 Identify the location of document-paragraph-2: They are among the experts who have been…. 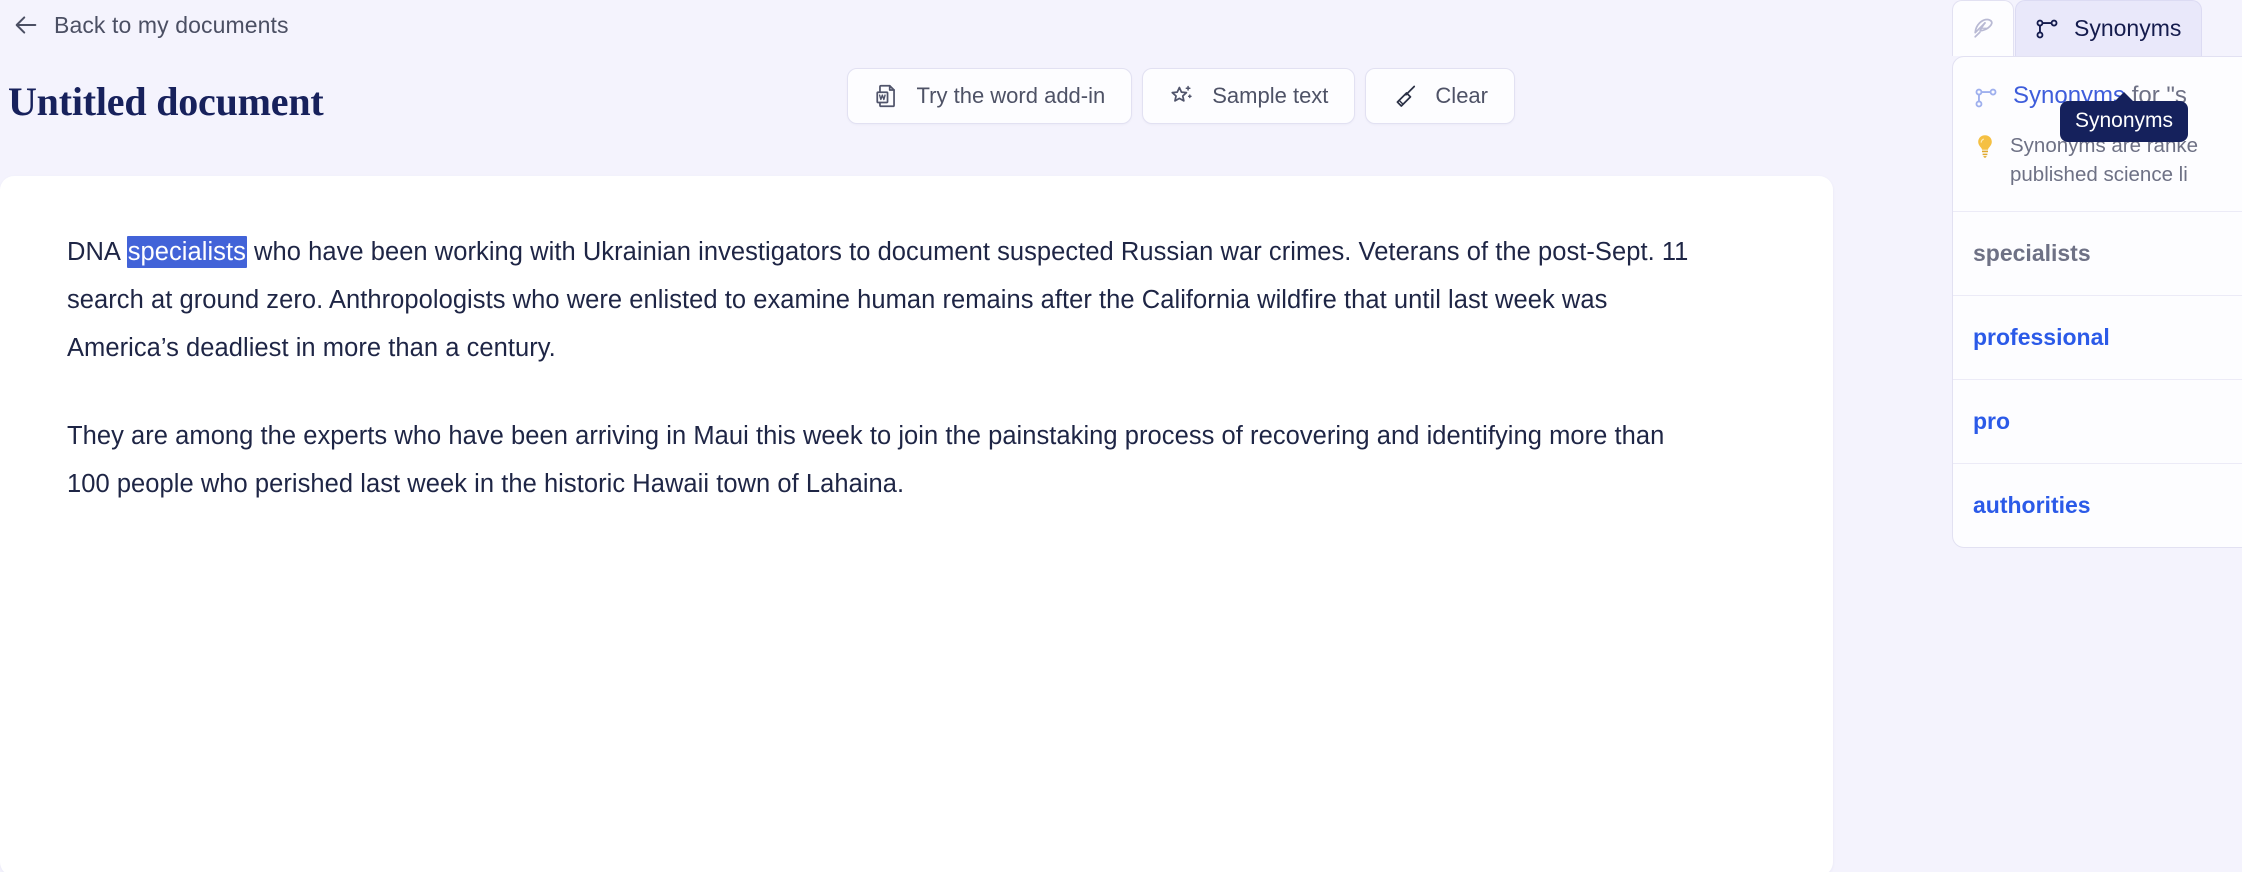
(866, 460).